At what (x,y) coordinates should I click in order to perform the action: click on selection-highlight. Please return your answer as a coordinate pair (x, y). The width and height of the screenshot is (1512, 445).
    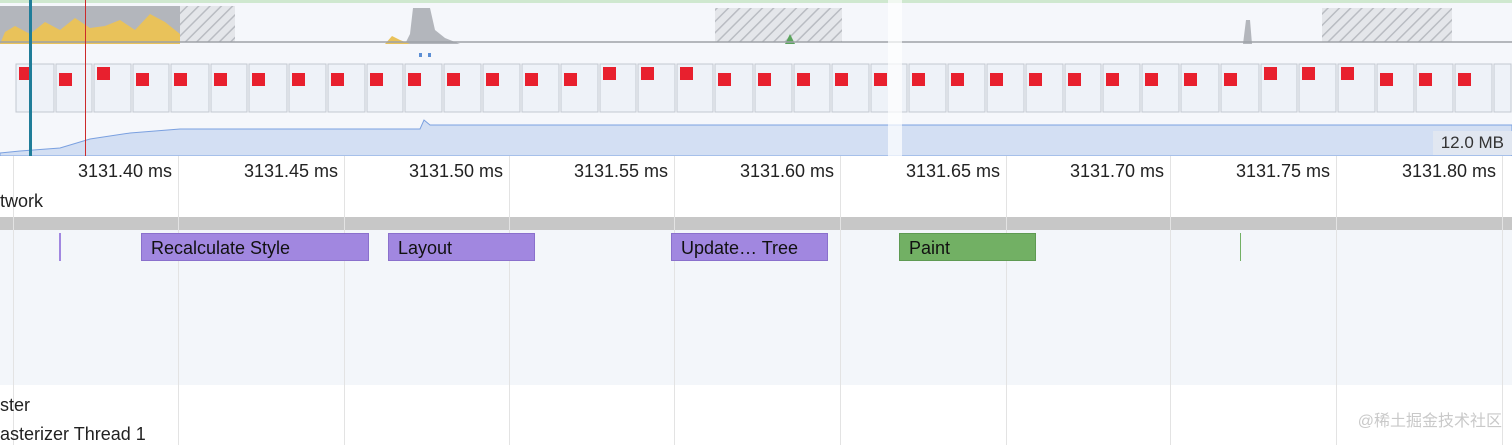
    Looking at the image, I should click on (895, 78).